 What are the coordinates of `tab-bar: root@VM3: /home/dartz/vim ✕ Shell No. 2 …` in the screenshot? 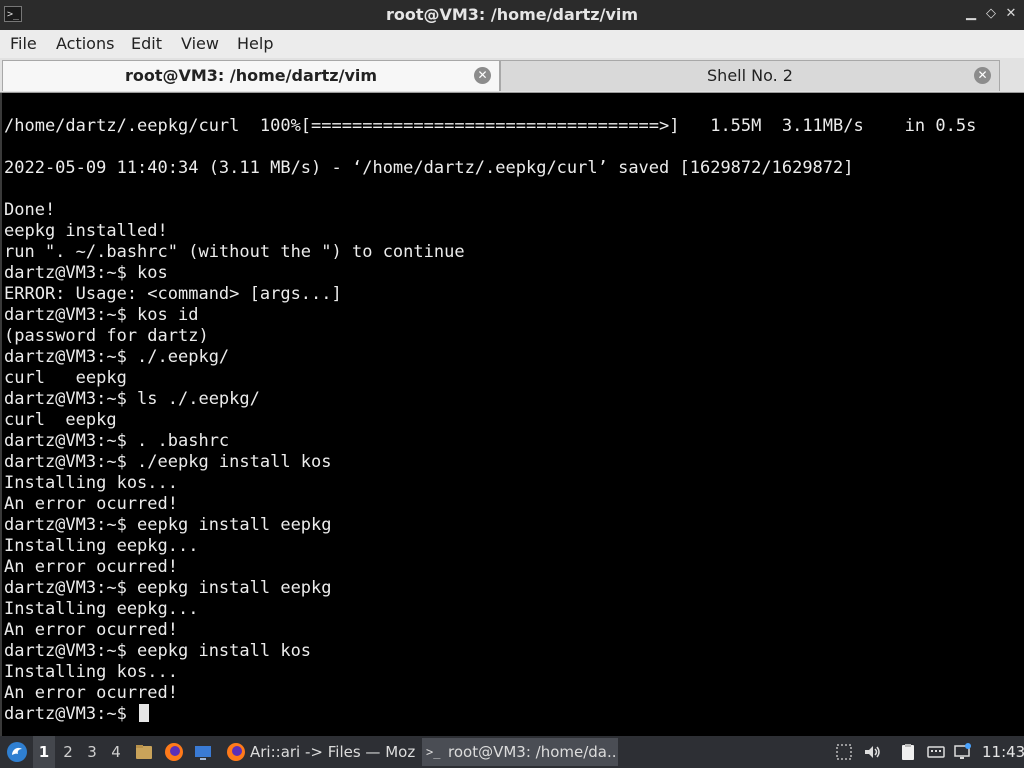 It's located at (512, 75).